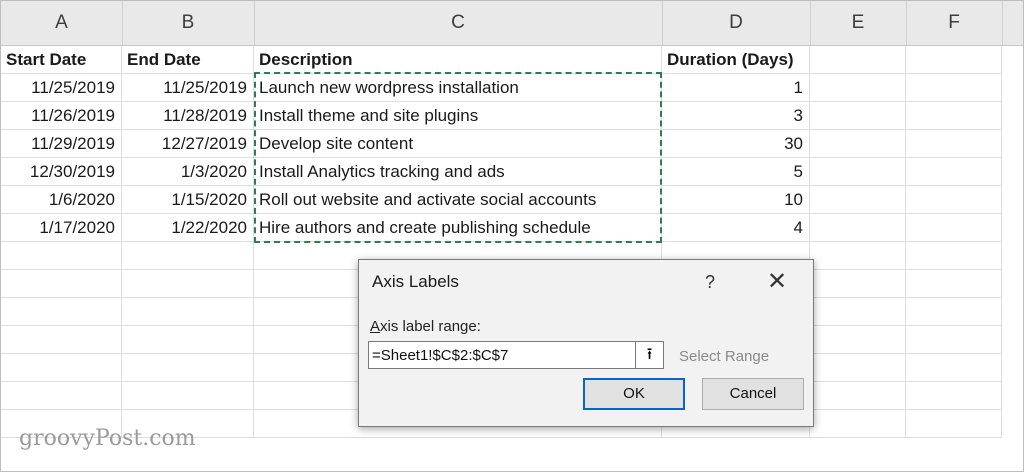 The image size is (1024, 472). I want to click on cell-duration: 30, so click(736, 144).